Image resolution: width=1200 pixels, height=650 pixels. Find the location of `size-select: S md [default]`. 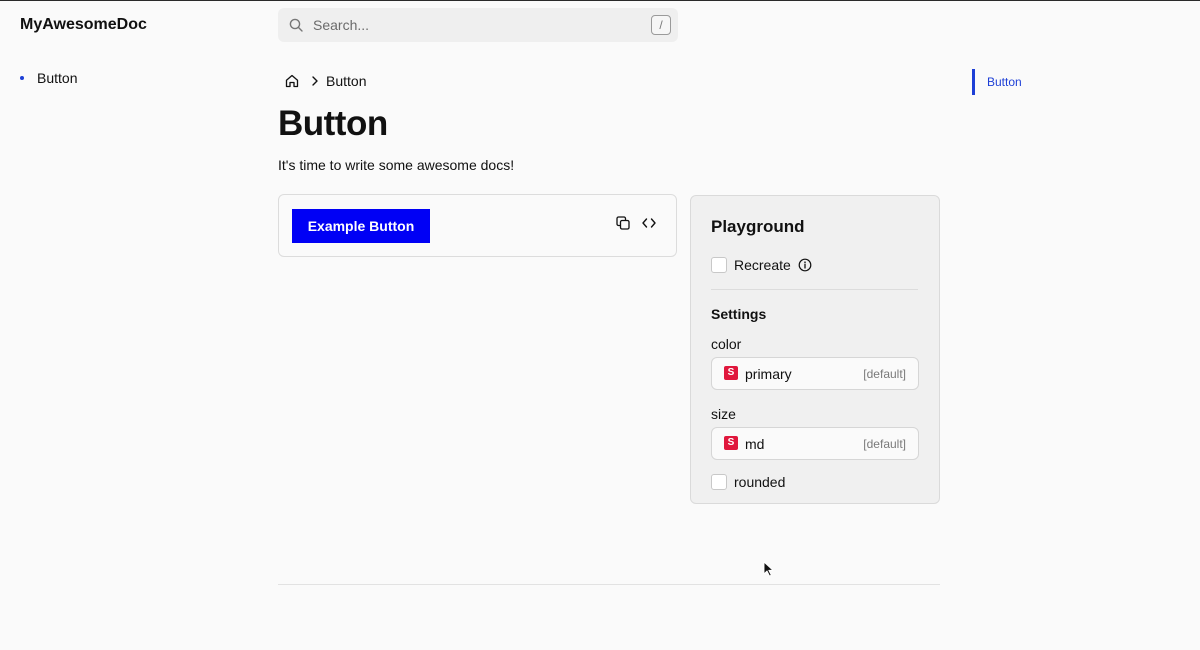

size-select: S md [default] is located at coordinates (815, 443).